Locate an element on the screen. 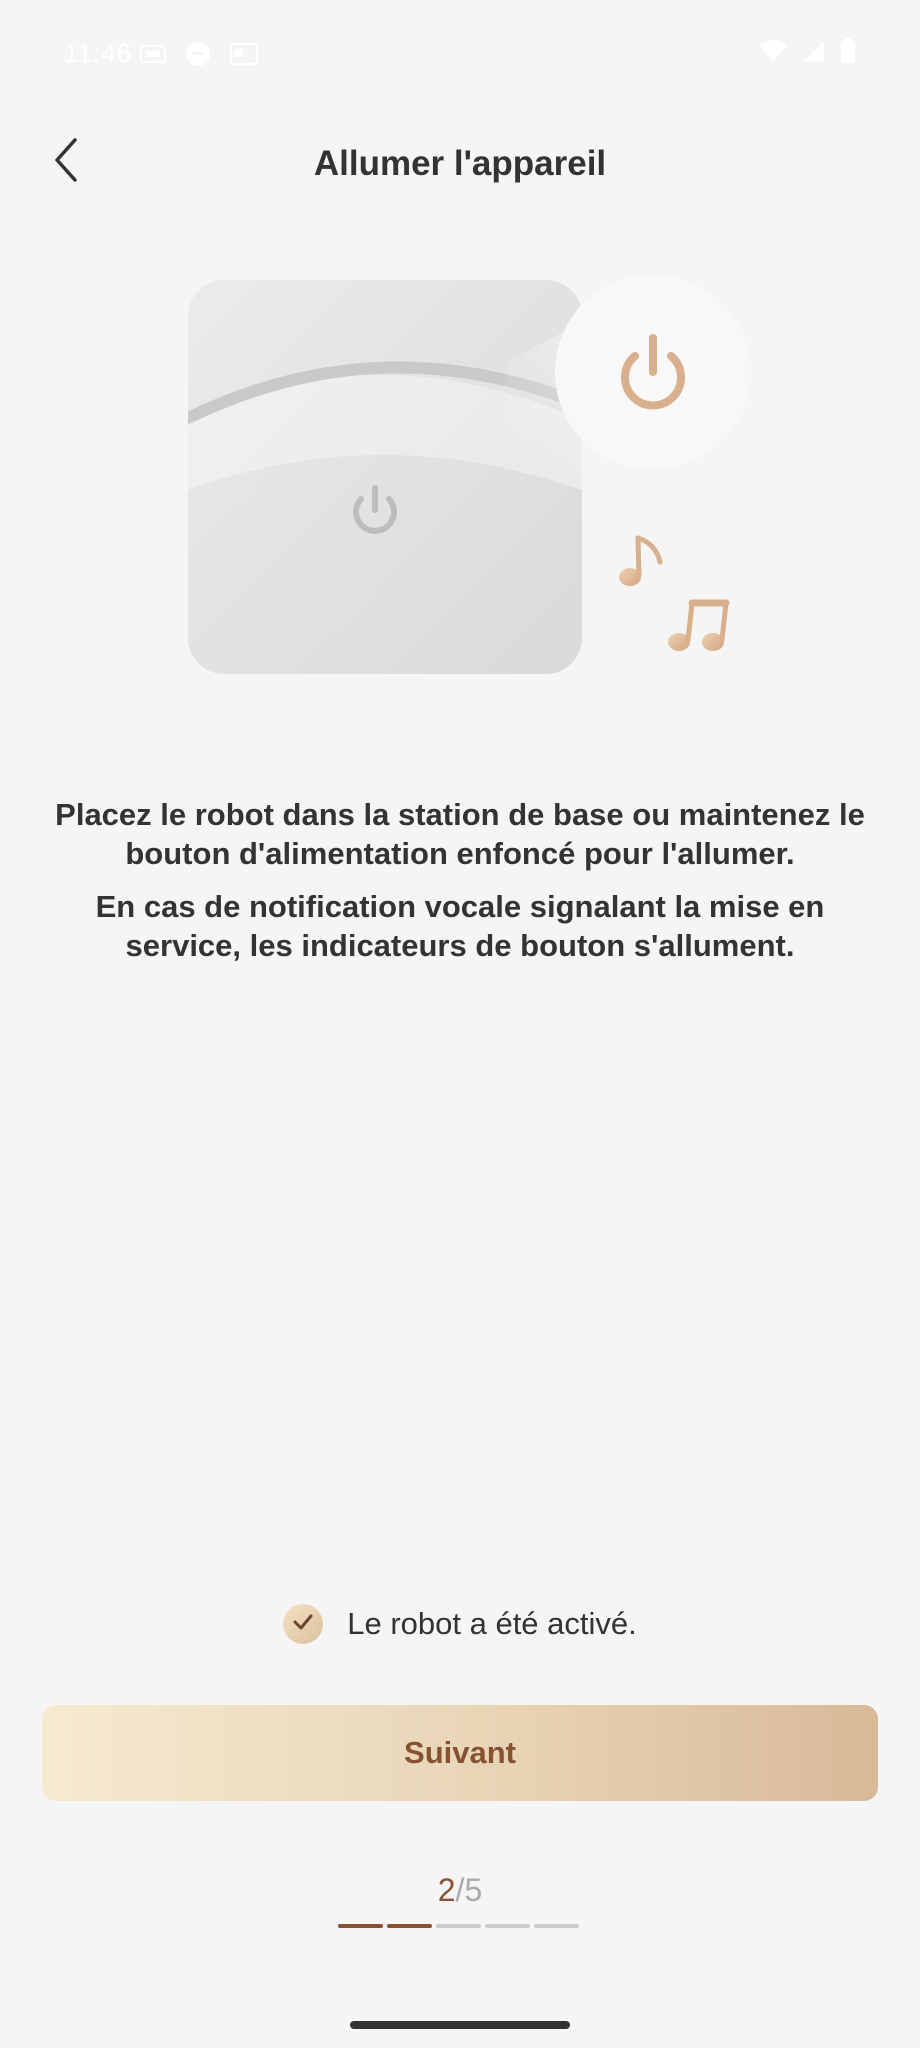 This screenshot has height=2048, width=920. data-saver-icon is located at coordinates (153, 56).